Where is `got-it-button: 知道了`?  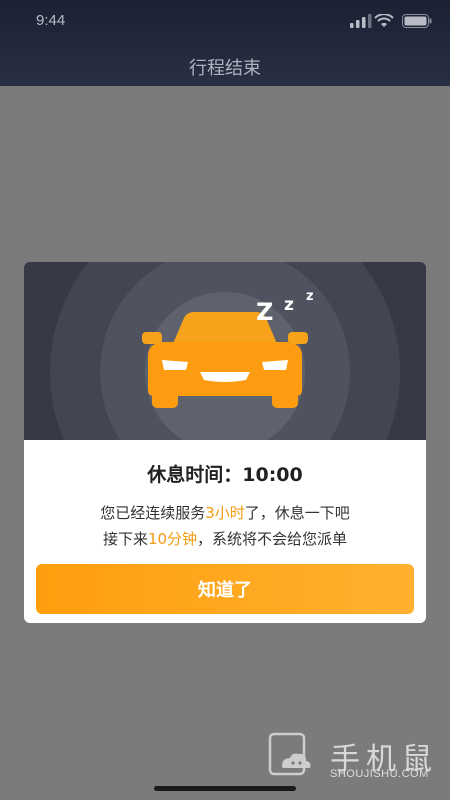 got-it-button: 知道了 is located at coordinates (225, 589).